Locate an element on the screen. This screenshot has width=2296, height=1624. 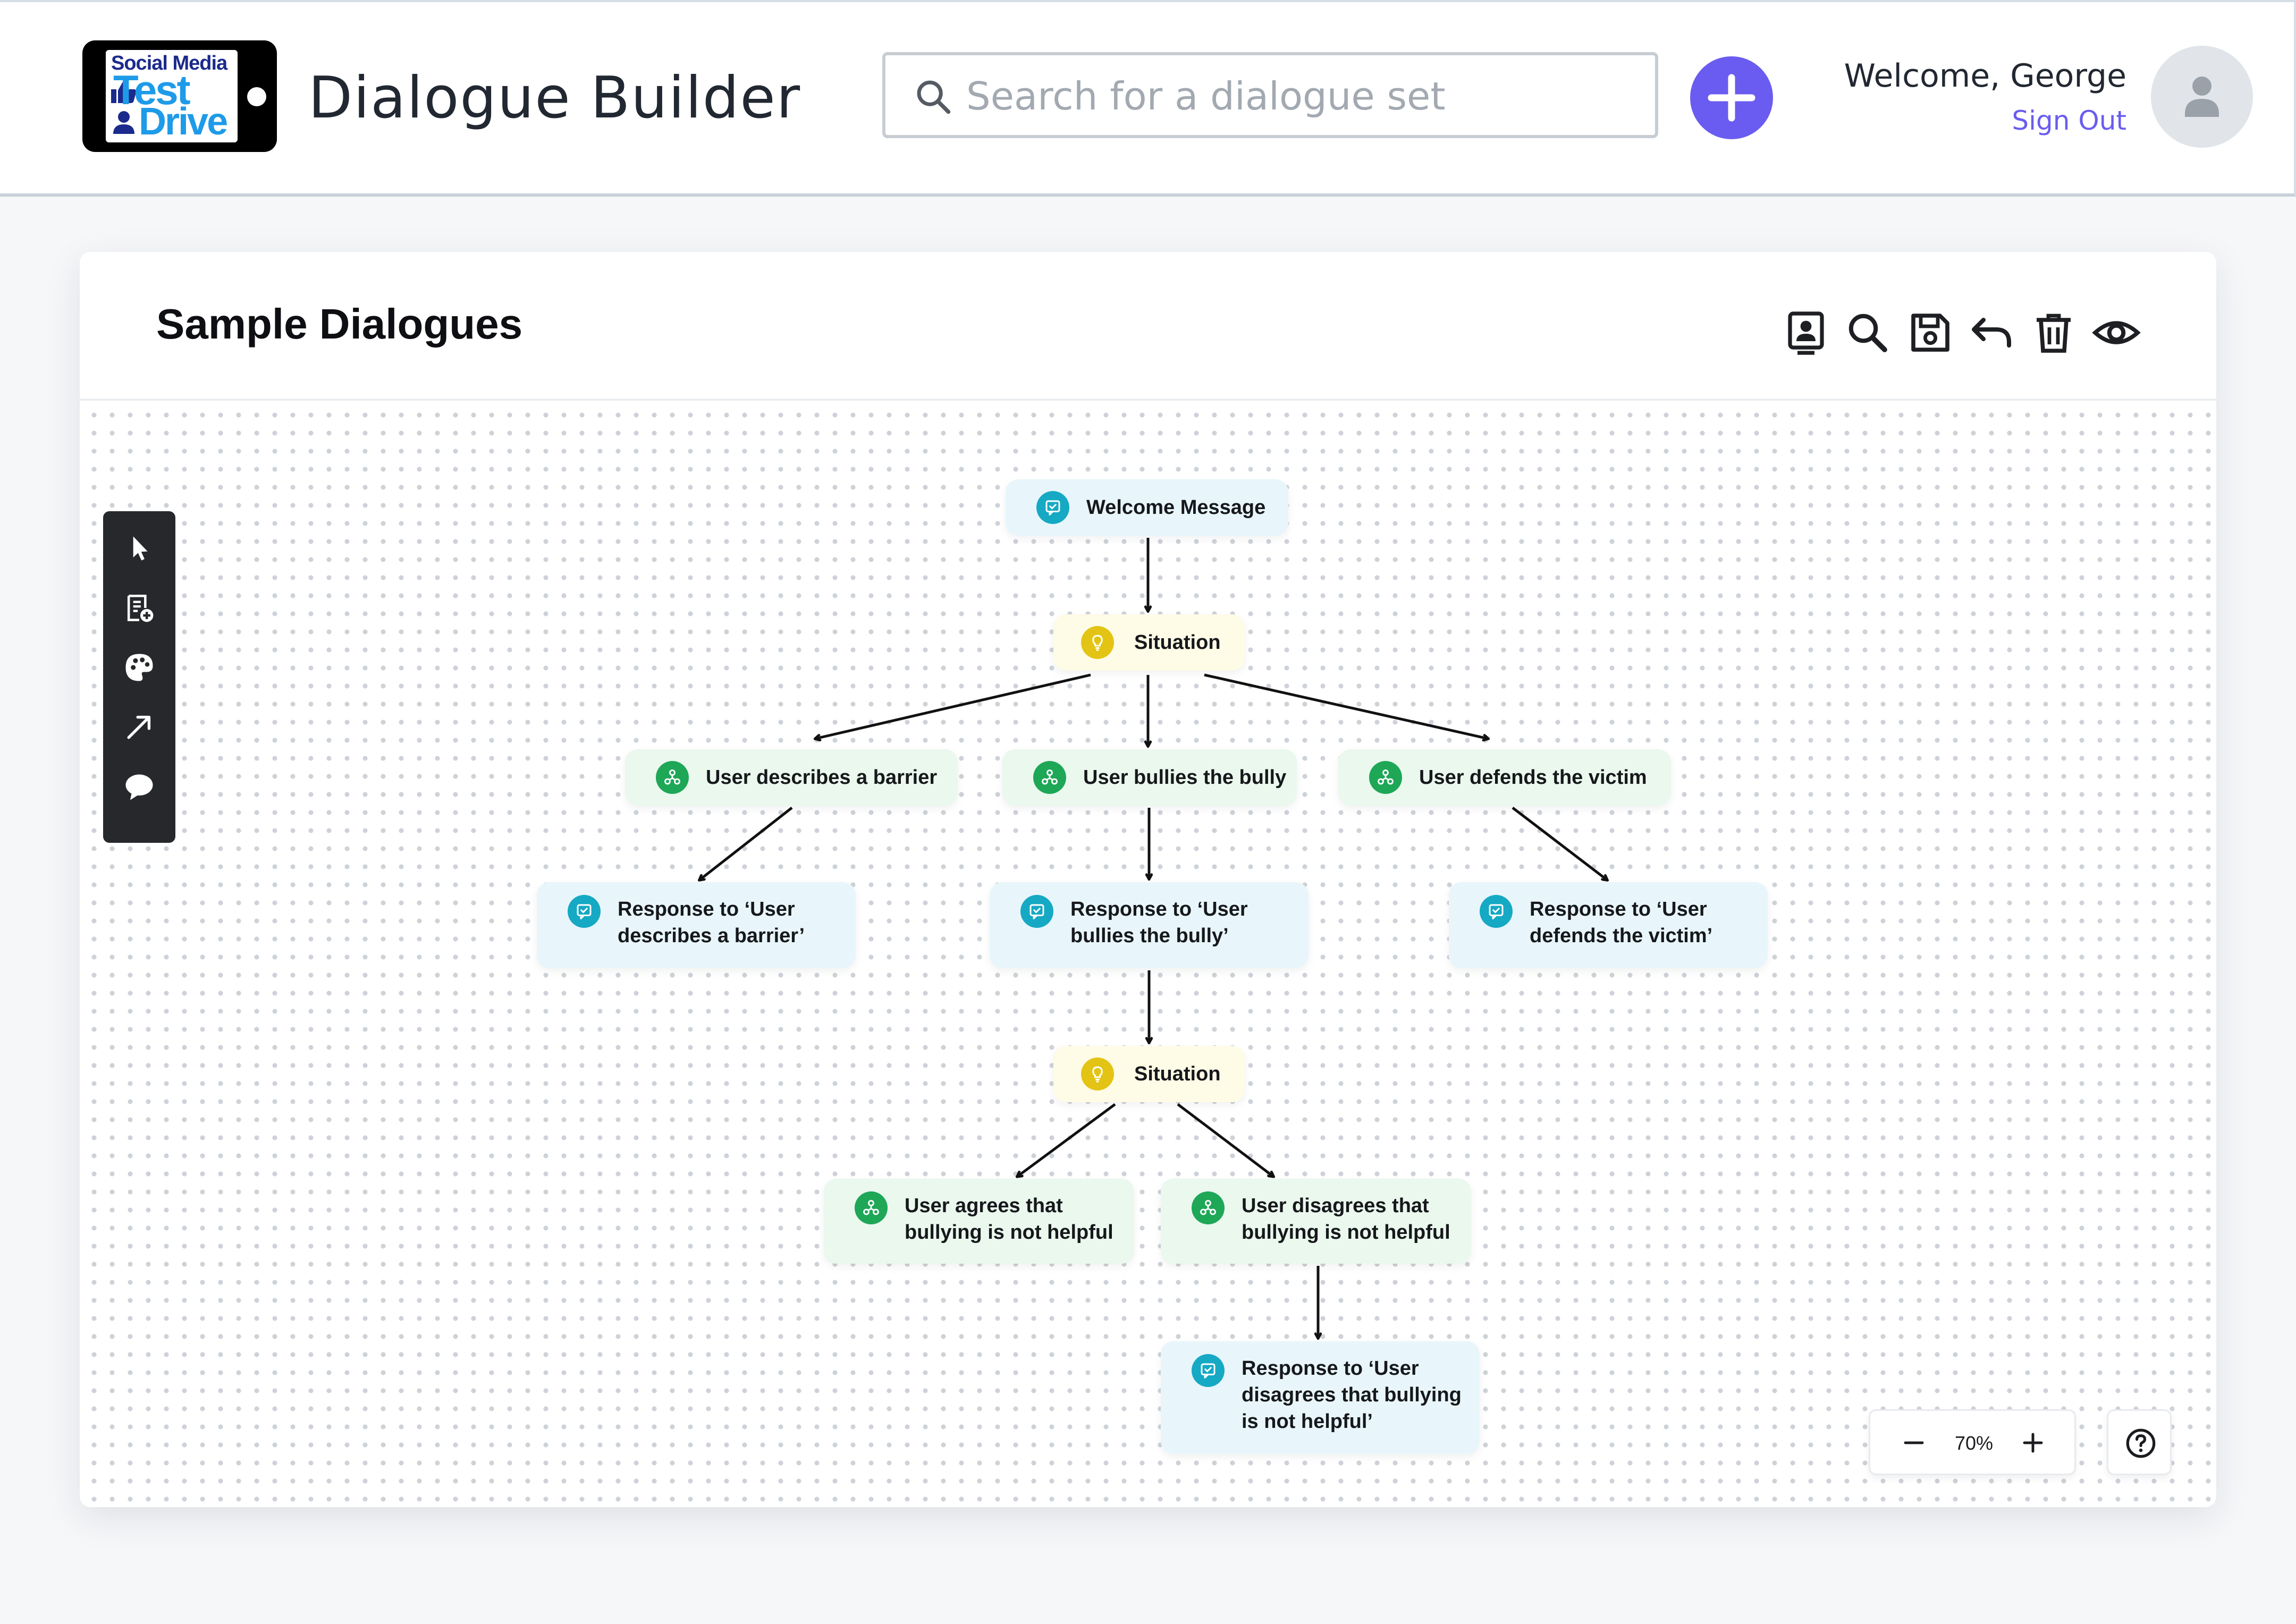
flow-node-user-bully: User bullies the bully is located at coordinates (1149, 777).